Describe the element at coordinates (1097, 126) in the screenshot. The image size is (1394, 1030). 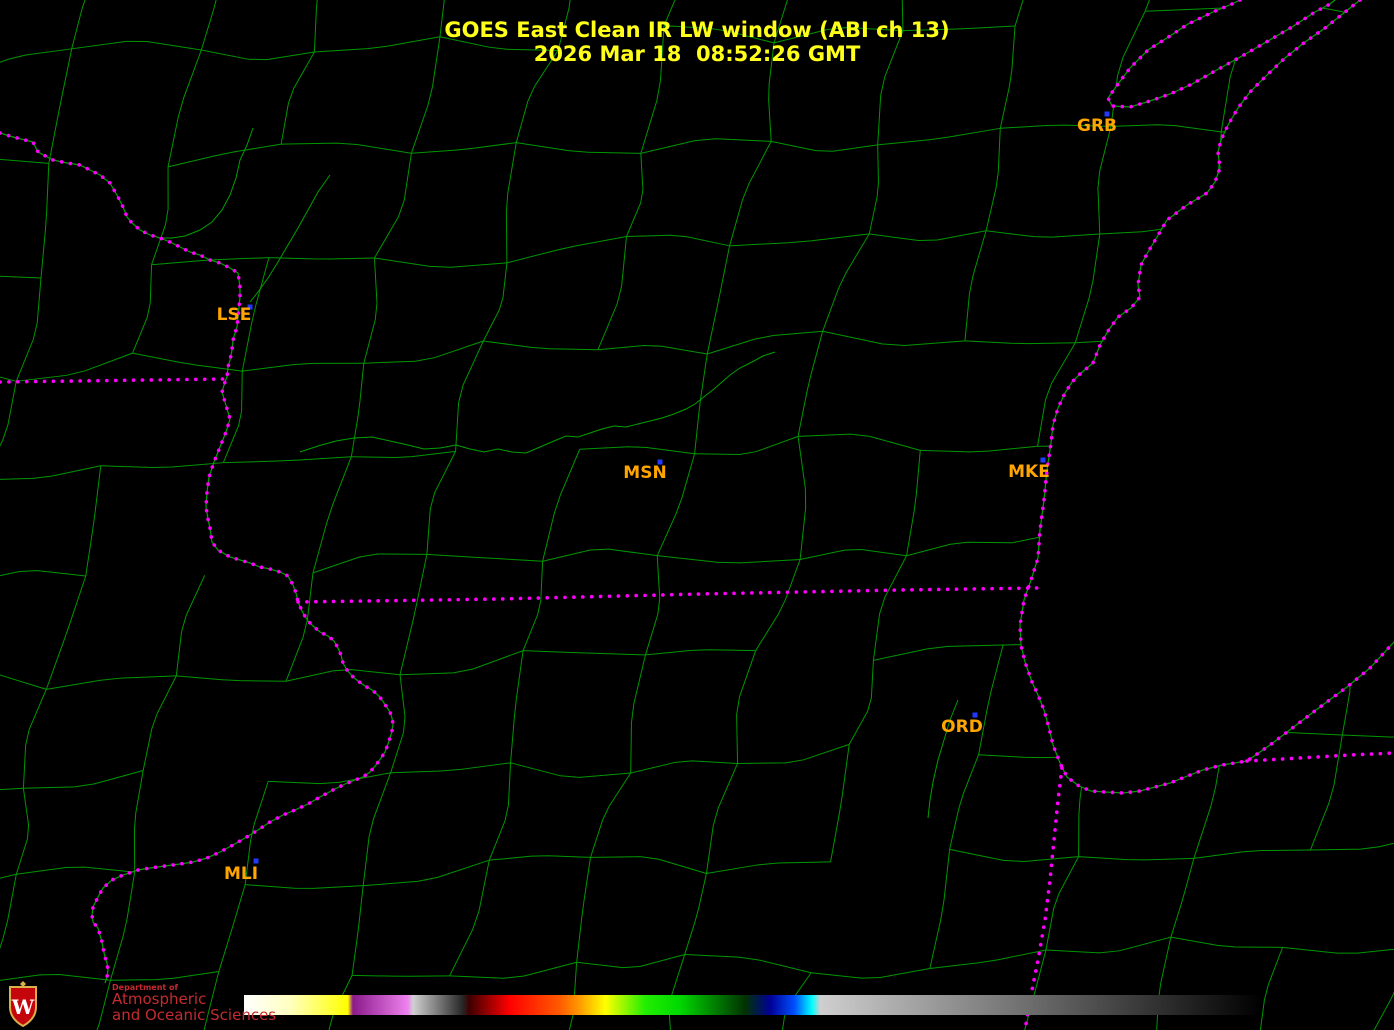
I see `station-label-grb: GRB` at that location.